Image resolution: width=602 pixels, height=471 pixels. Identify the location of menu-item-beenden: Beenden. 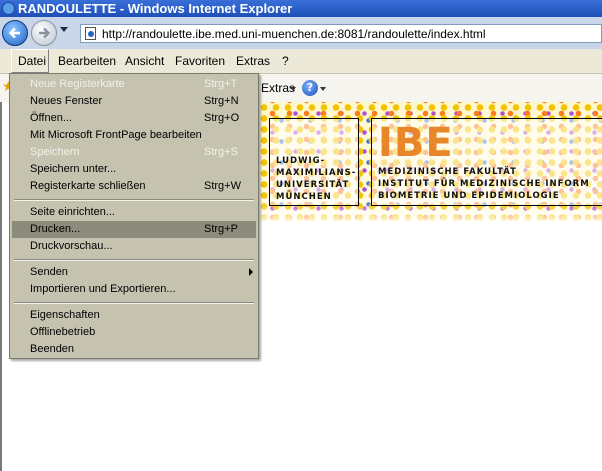
(134, 349).